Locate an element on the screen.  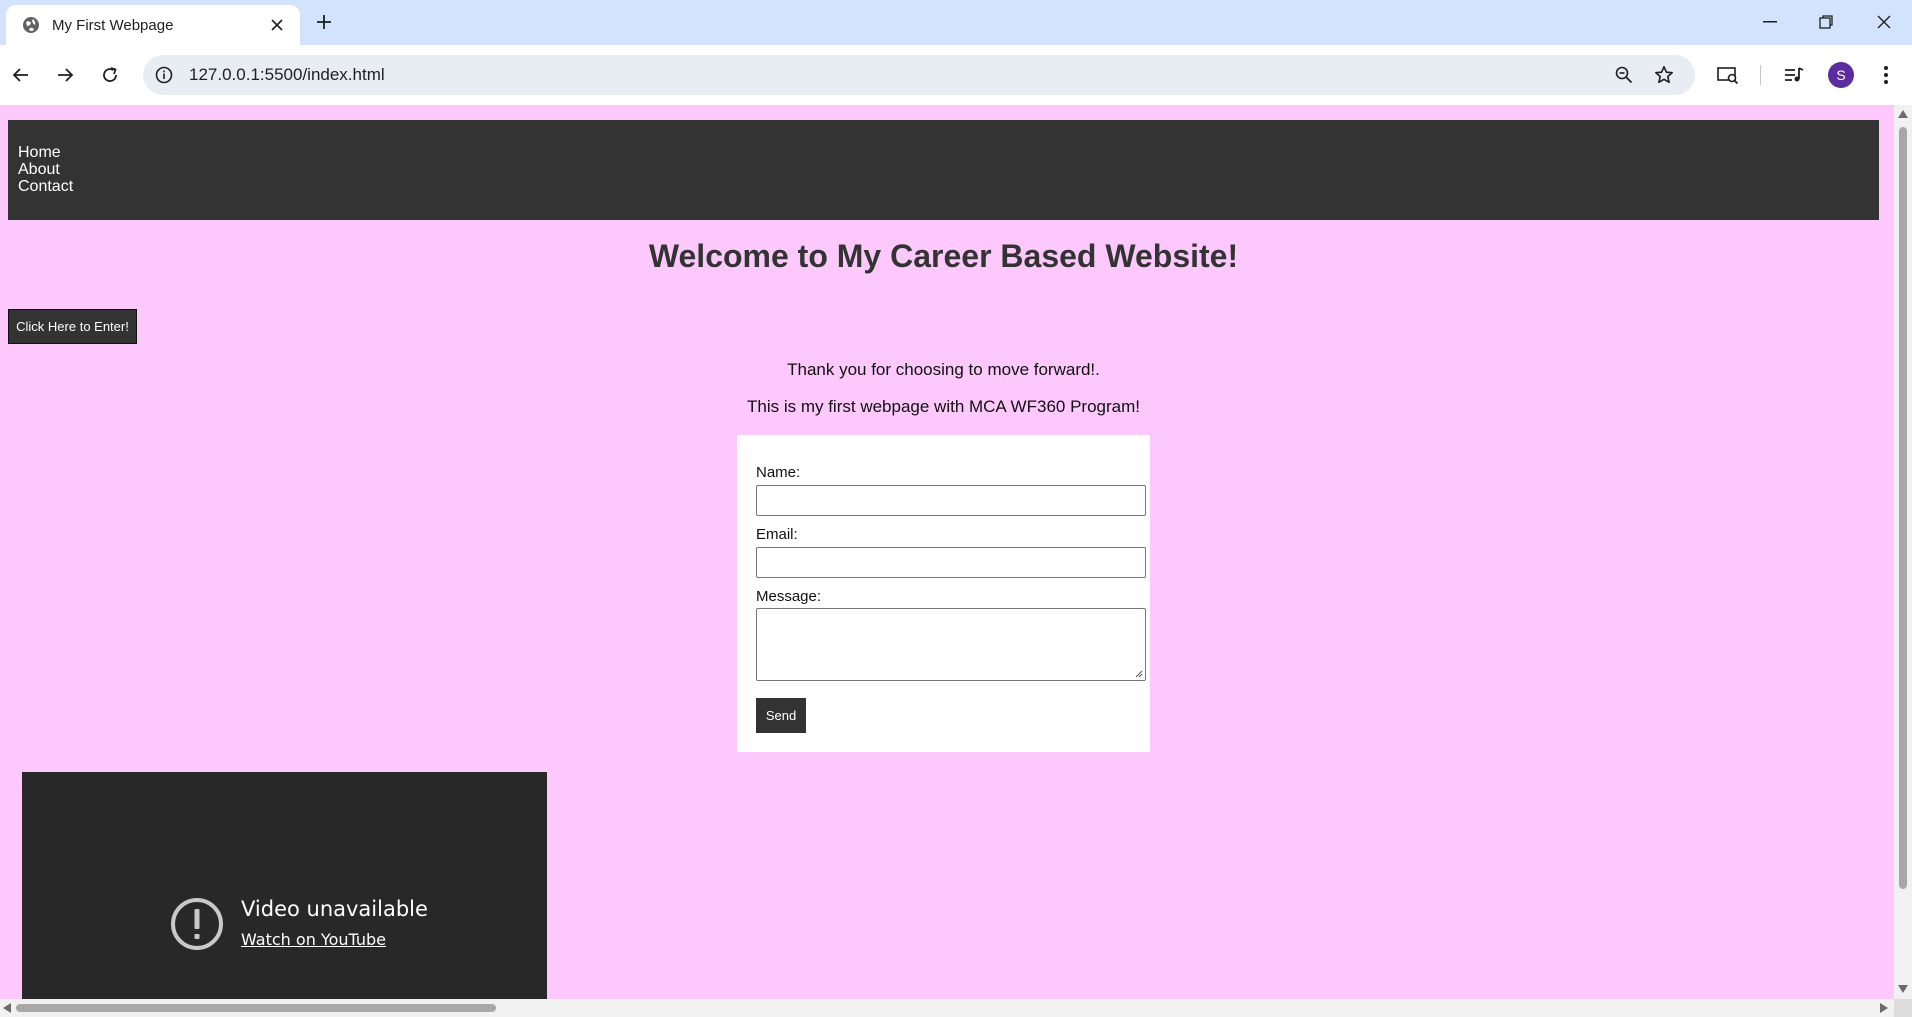
minimize-icon is located at coordinates (1770, 22).